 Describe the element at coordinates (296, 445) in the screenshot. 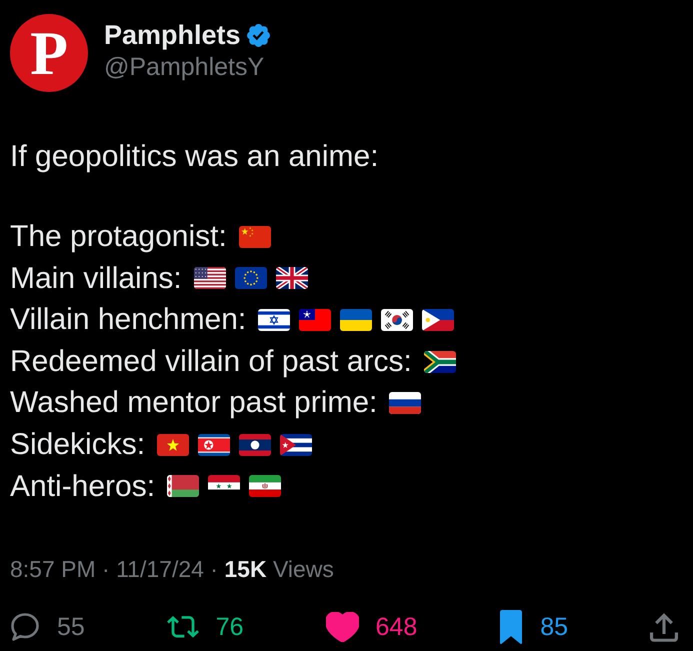

I see `cuba-flag-icon` at that location.